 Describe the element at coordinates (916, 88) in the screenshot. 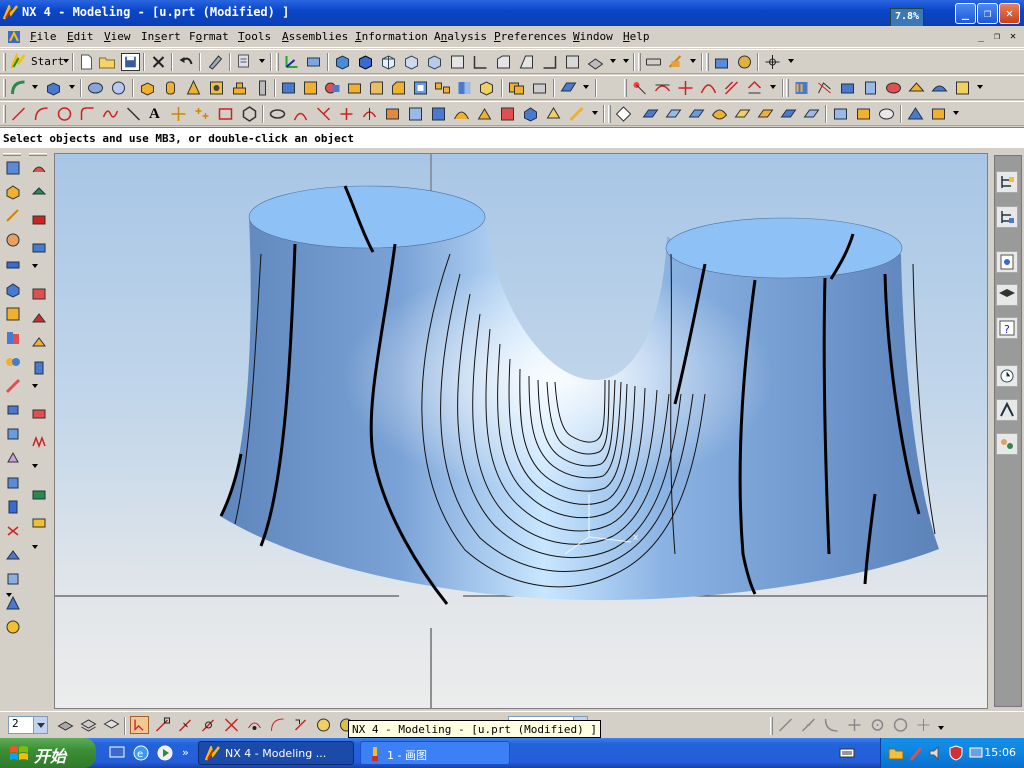

I see `offset-surface-icon` at that location.